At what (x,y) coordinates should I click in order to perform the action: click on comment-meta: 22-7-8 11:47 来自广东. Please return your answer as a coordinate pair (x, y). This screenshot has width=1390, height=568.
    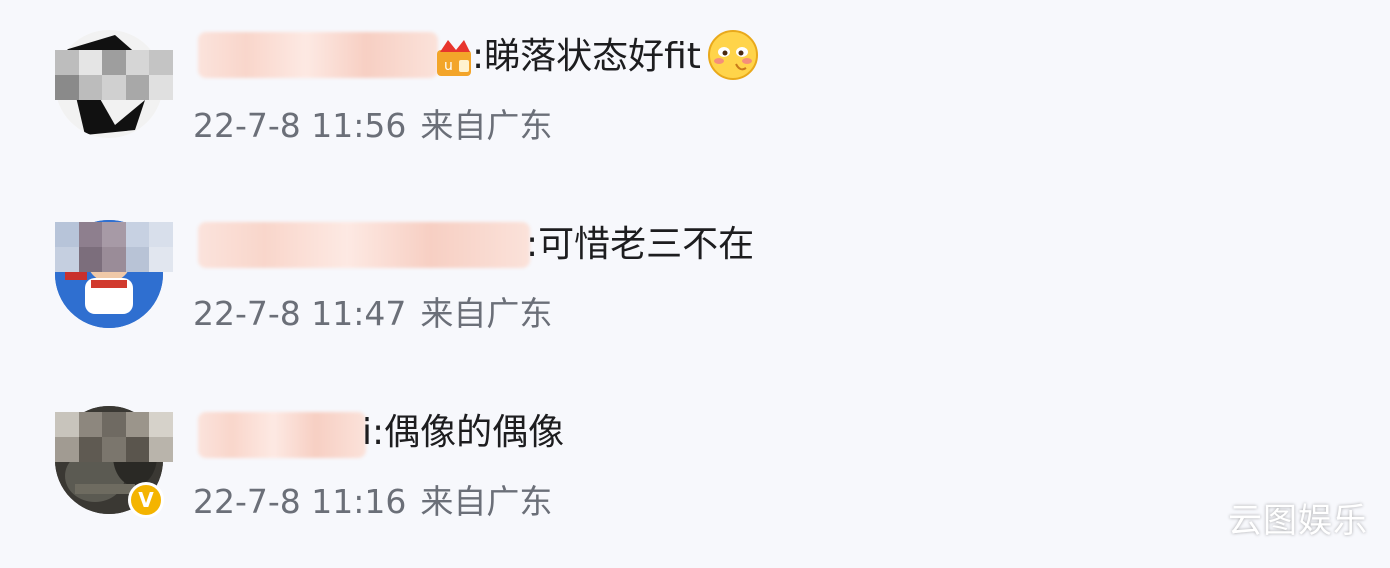
    Looking at the image, I should click on (372, 314).